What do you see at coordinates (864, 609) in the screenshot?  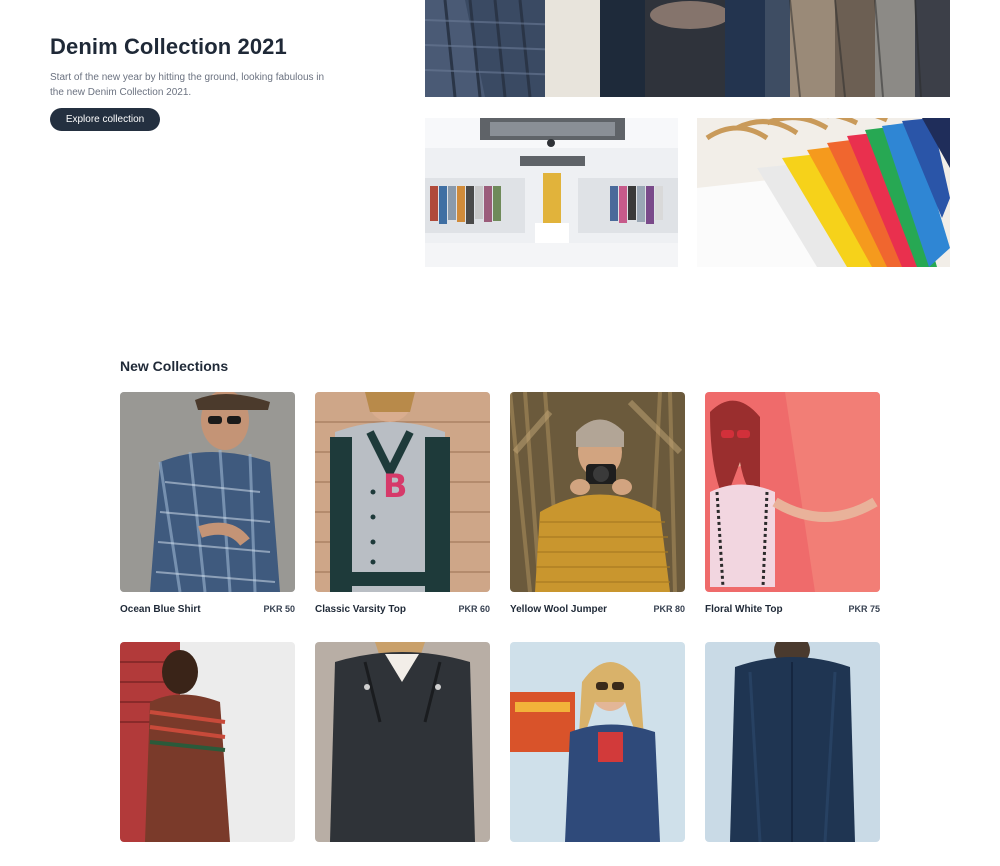 I see `product-price: PKR 75` at bounding box center [864, 609].